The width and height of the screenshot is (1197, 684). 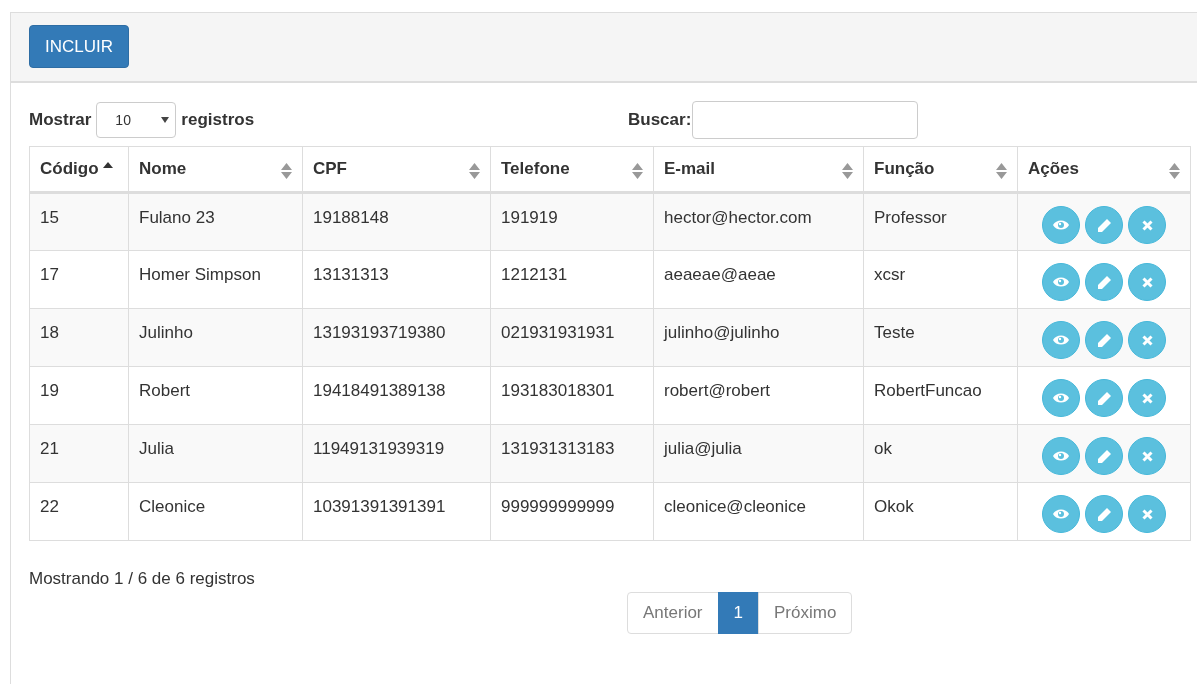 I want to click on page-size-select: 10, so click(x=136, y=120).